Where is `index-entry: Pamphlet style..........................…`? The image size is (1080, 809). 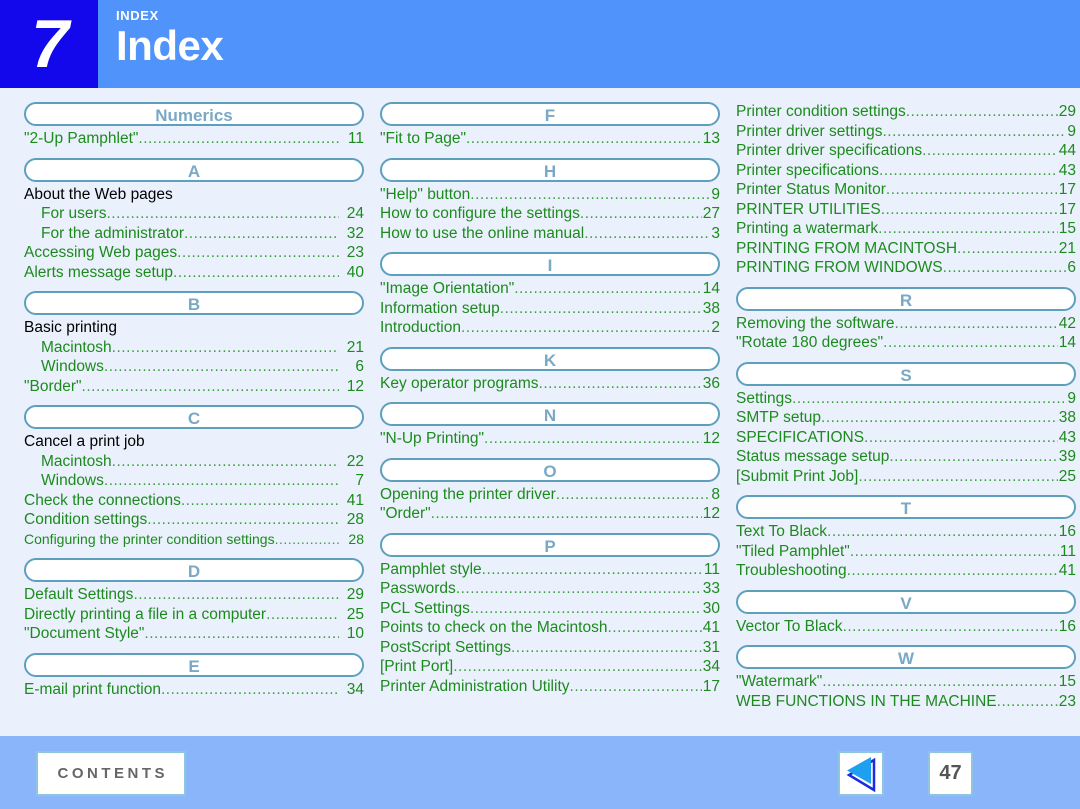
index-entry: Pamphlet style..........................… is located at coordinates (550, 570).